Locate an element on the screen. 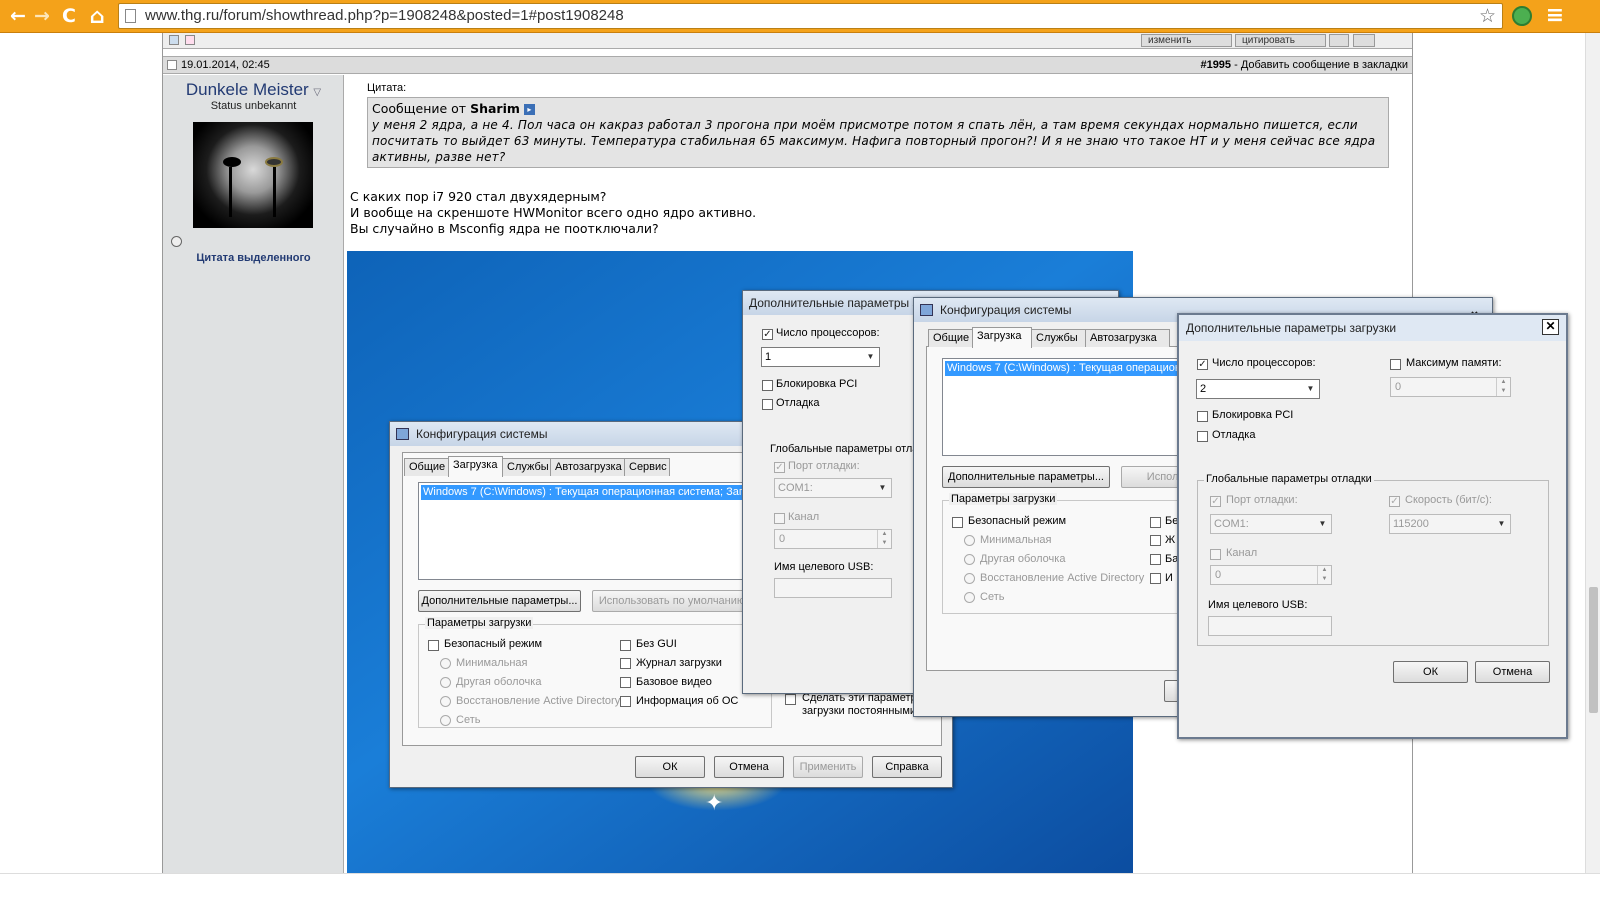  msconfig-icon is located at coordinates (402, 434).